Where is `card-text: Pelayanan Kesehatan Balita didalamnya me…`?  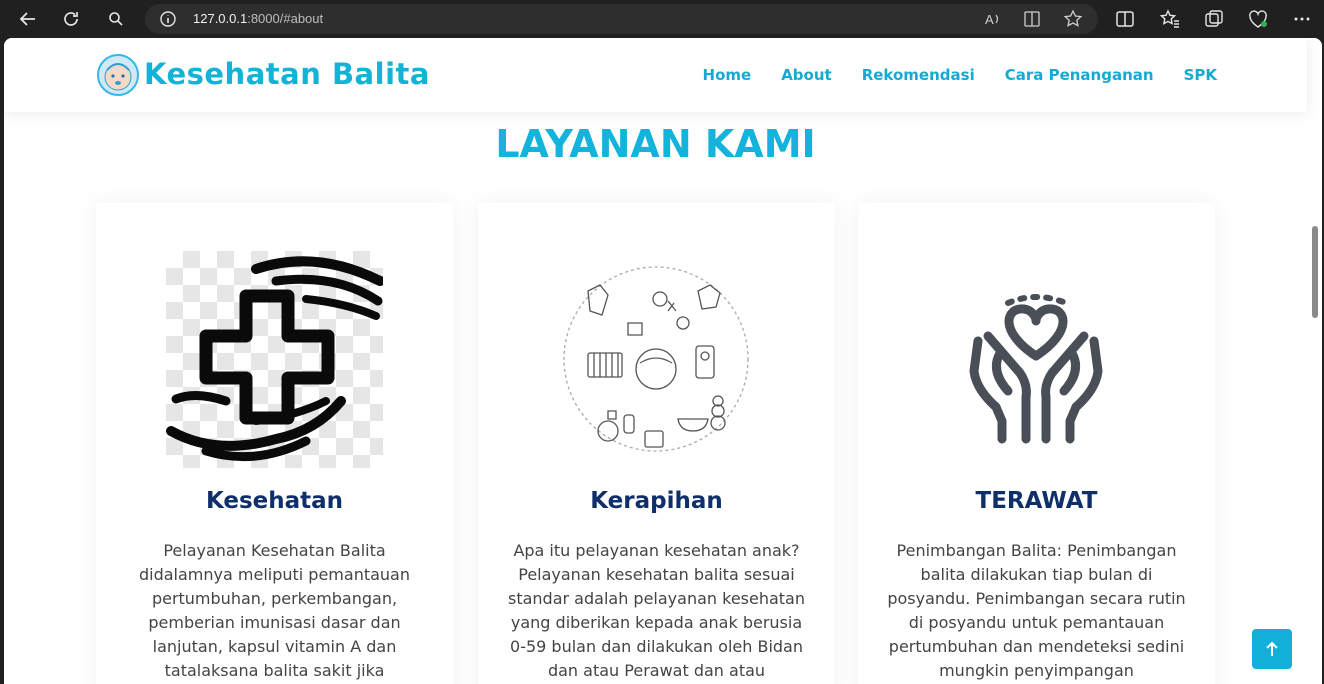 card-text: Pelayanan Kesehatan Balita didalamnya me… is located at coordinates (274, 610).